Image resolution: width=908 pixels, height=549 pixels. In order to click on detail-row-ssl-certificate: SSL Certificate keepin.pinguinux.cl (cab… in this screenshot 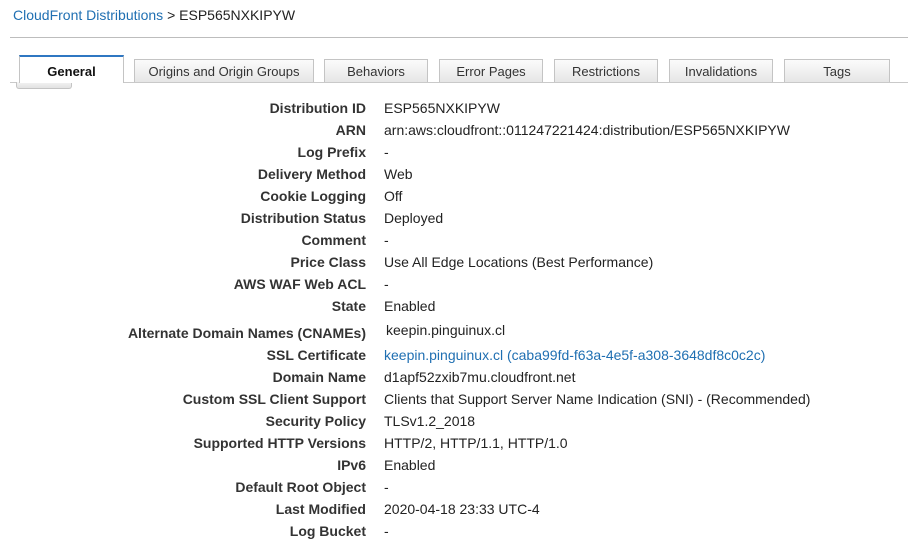, I will do `click(454, 355)`.